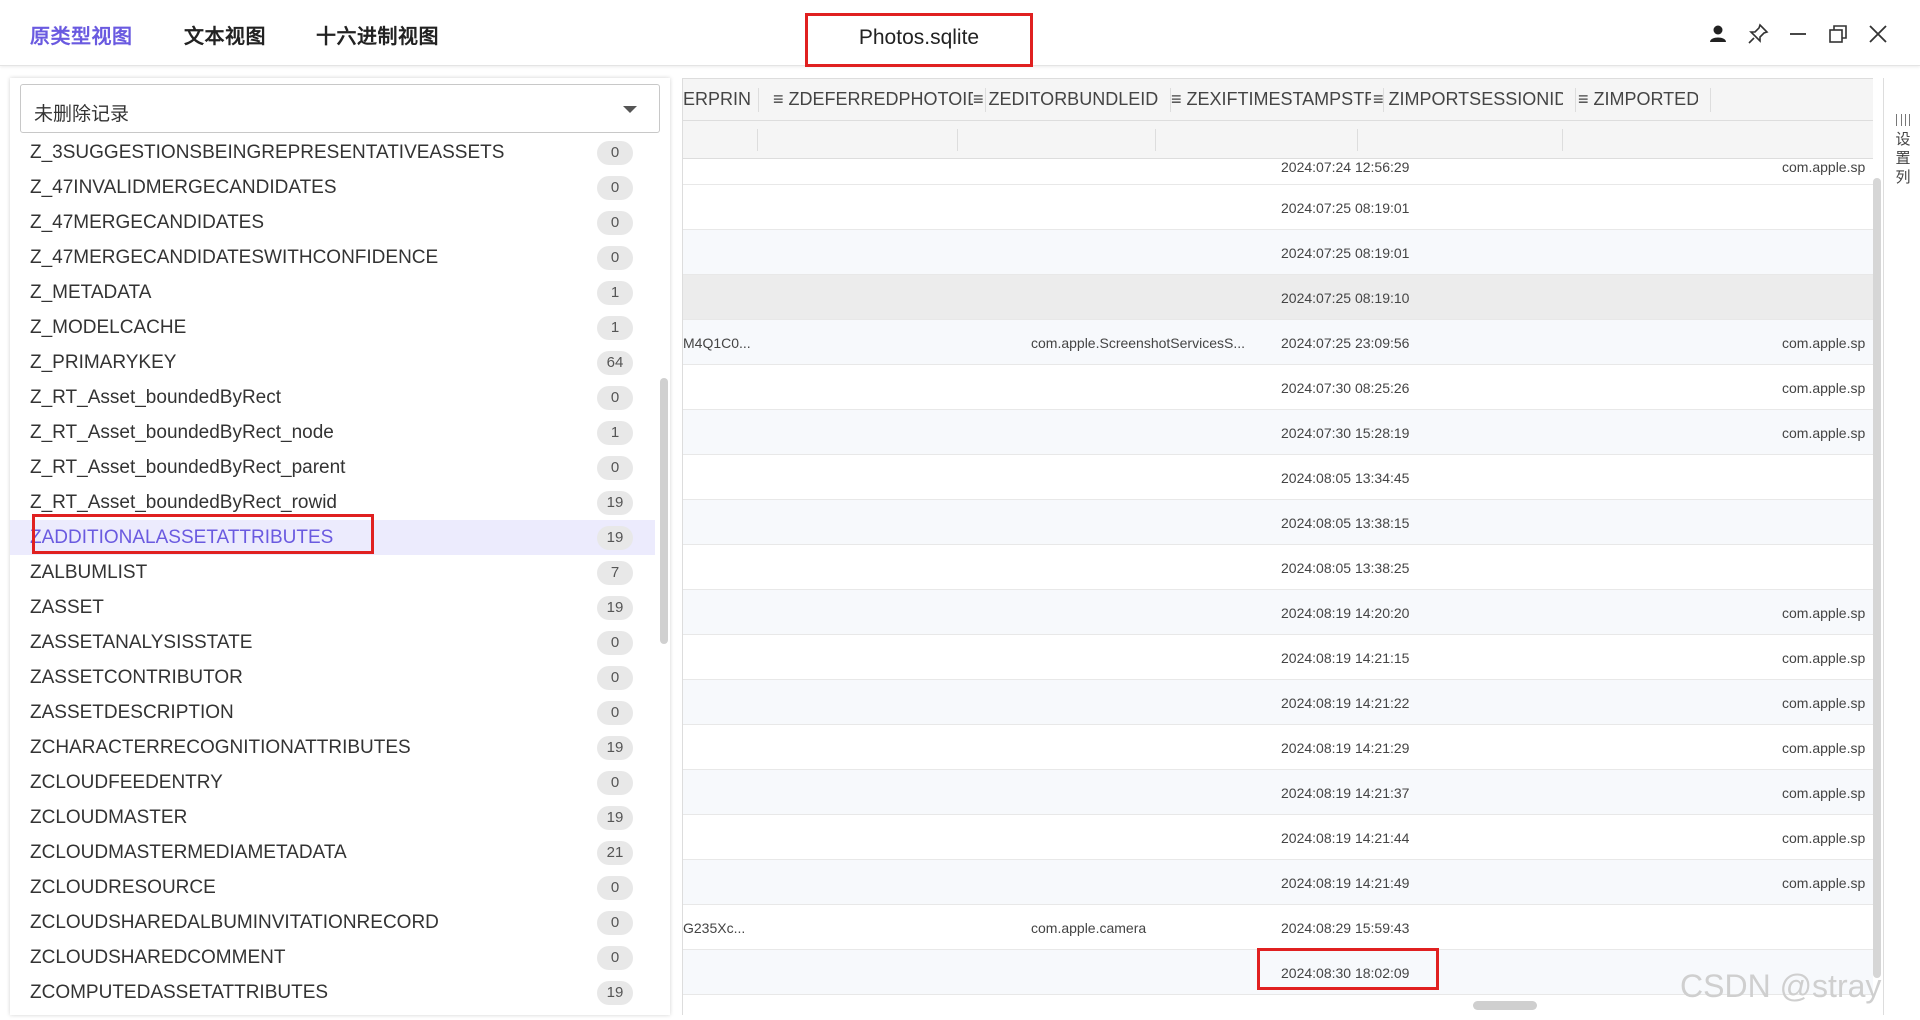  I want to click on column-header: ERPRINT, so click(717, 99).